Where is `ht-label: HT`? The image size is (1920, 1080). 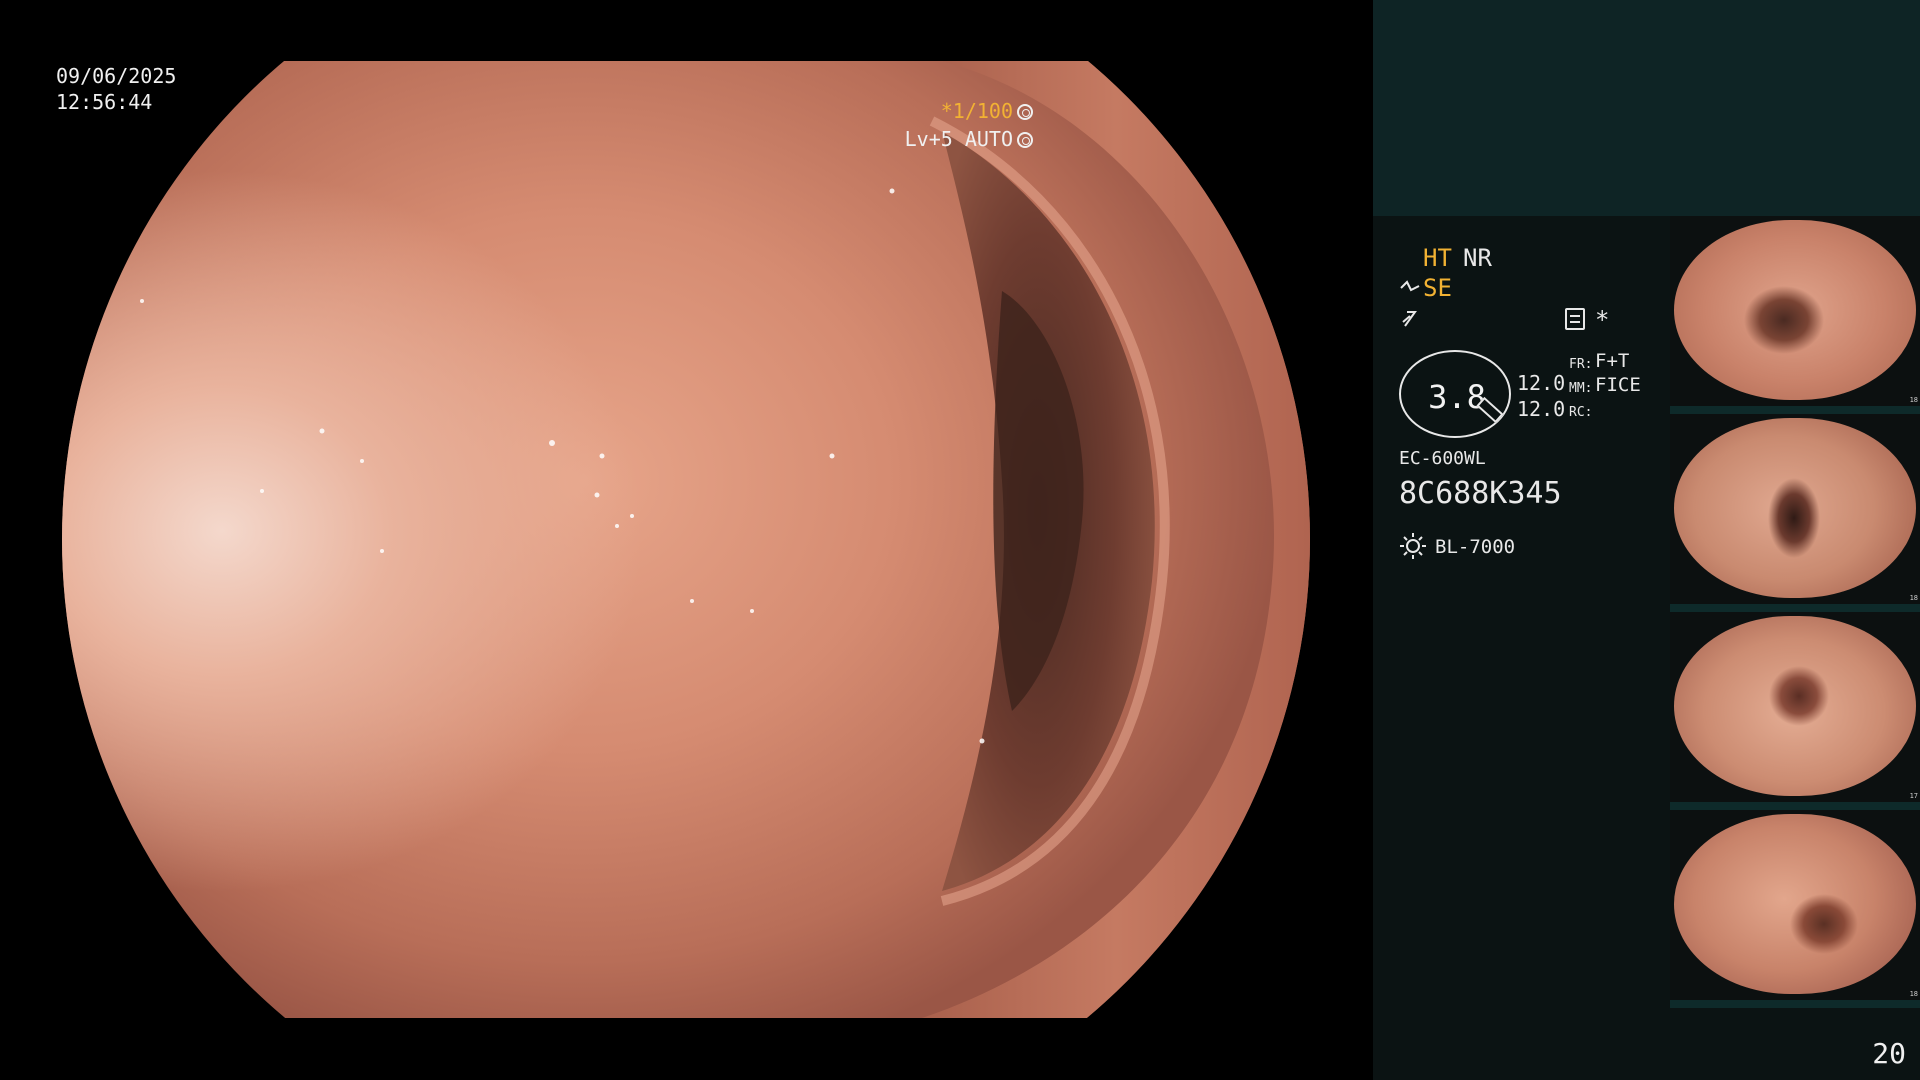
ht-label: HT is located at coordinates (1437, 258).